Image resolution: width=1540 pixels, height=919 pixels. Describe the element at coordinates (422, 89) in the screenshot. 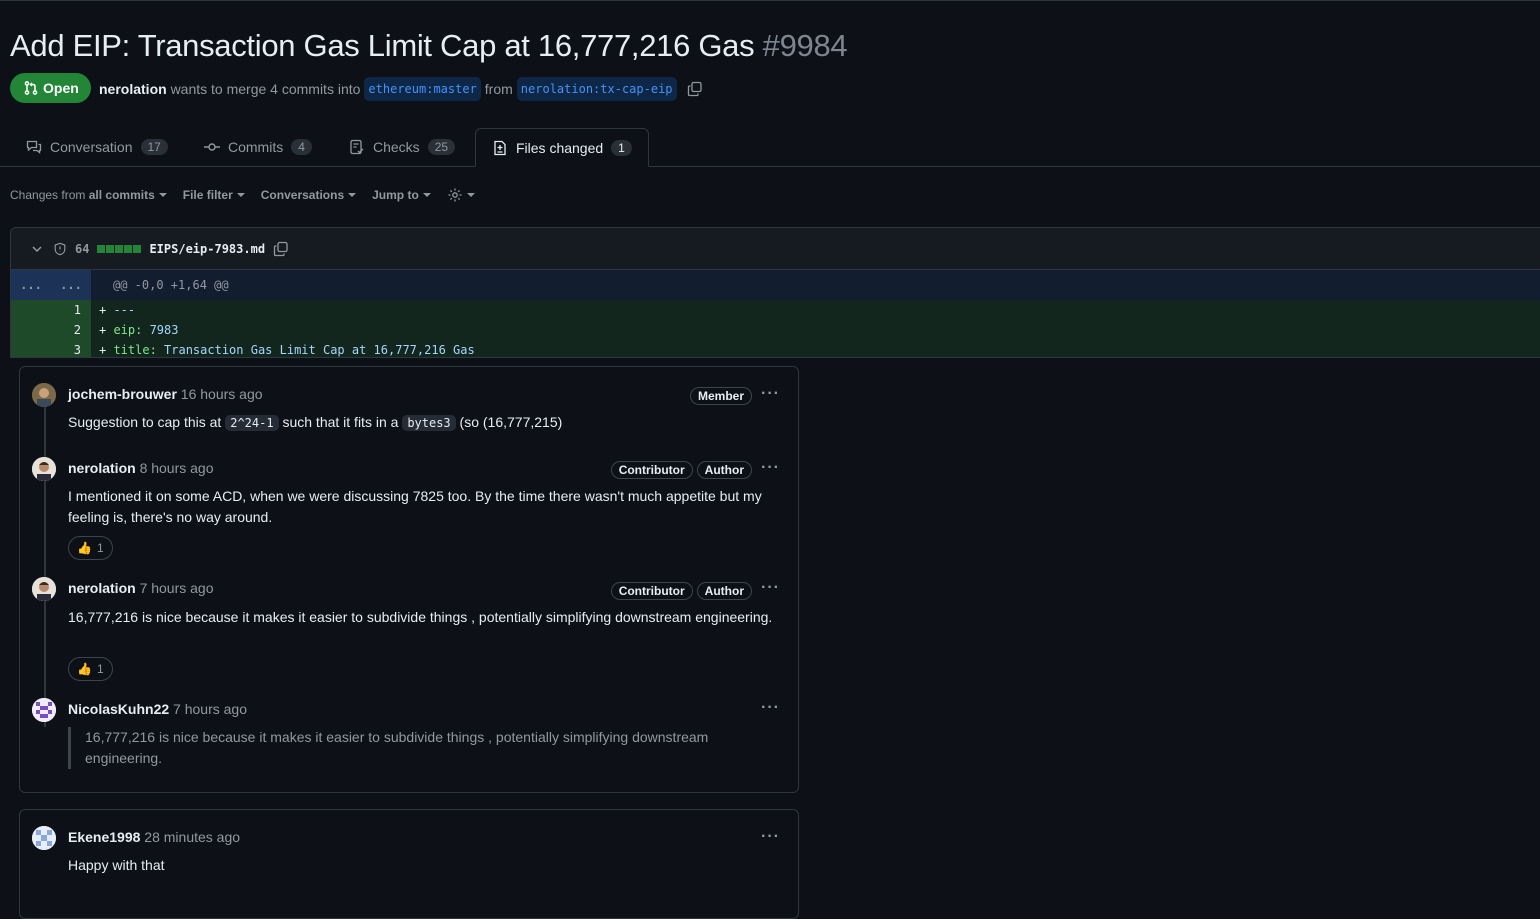

I see `base-branch: ethereum:master` at that location.